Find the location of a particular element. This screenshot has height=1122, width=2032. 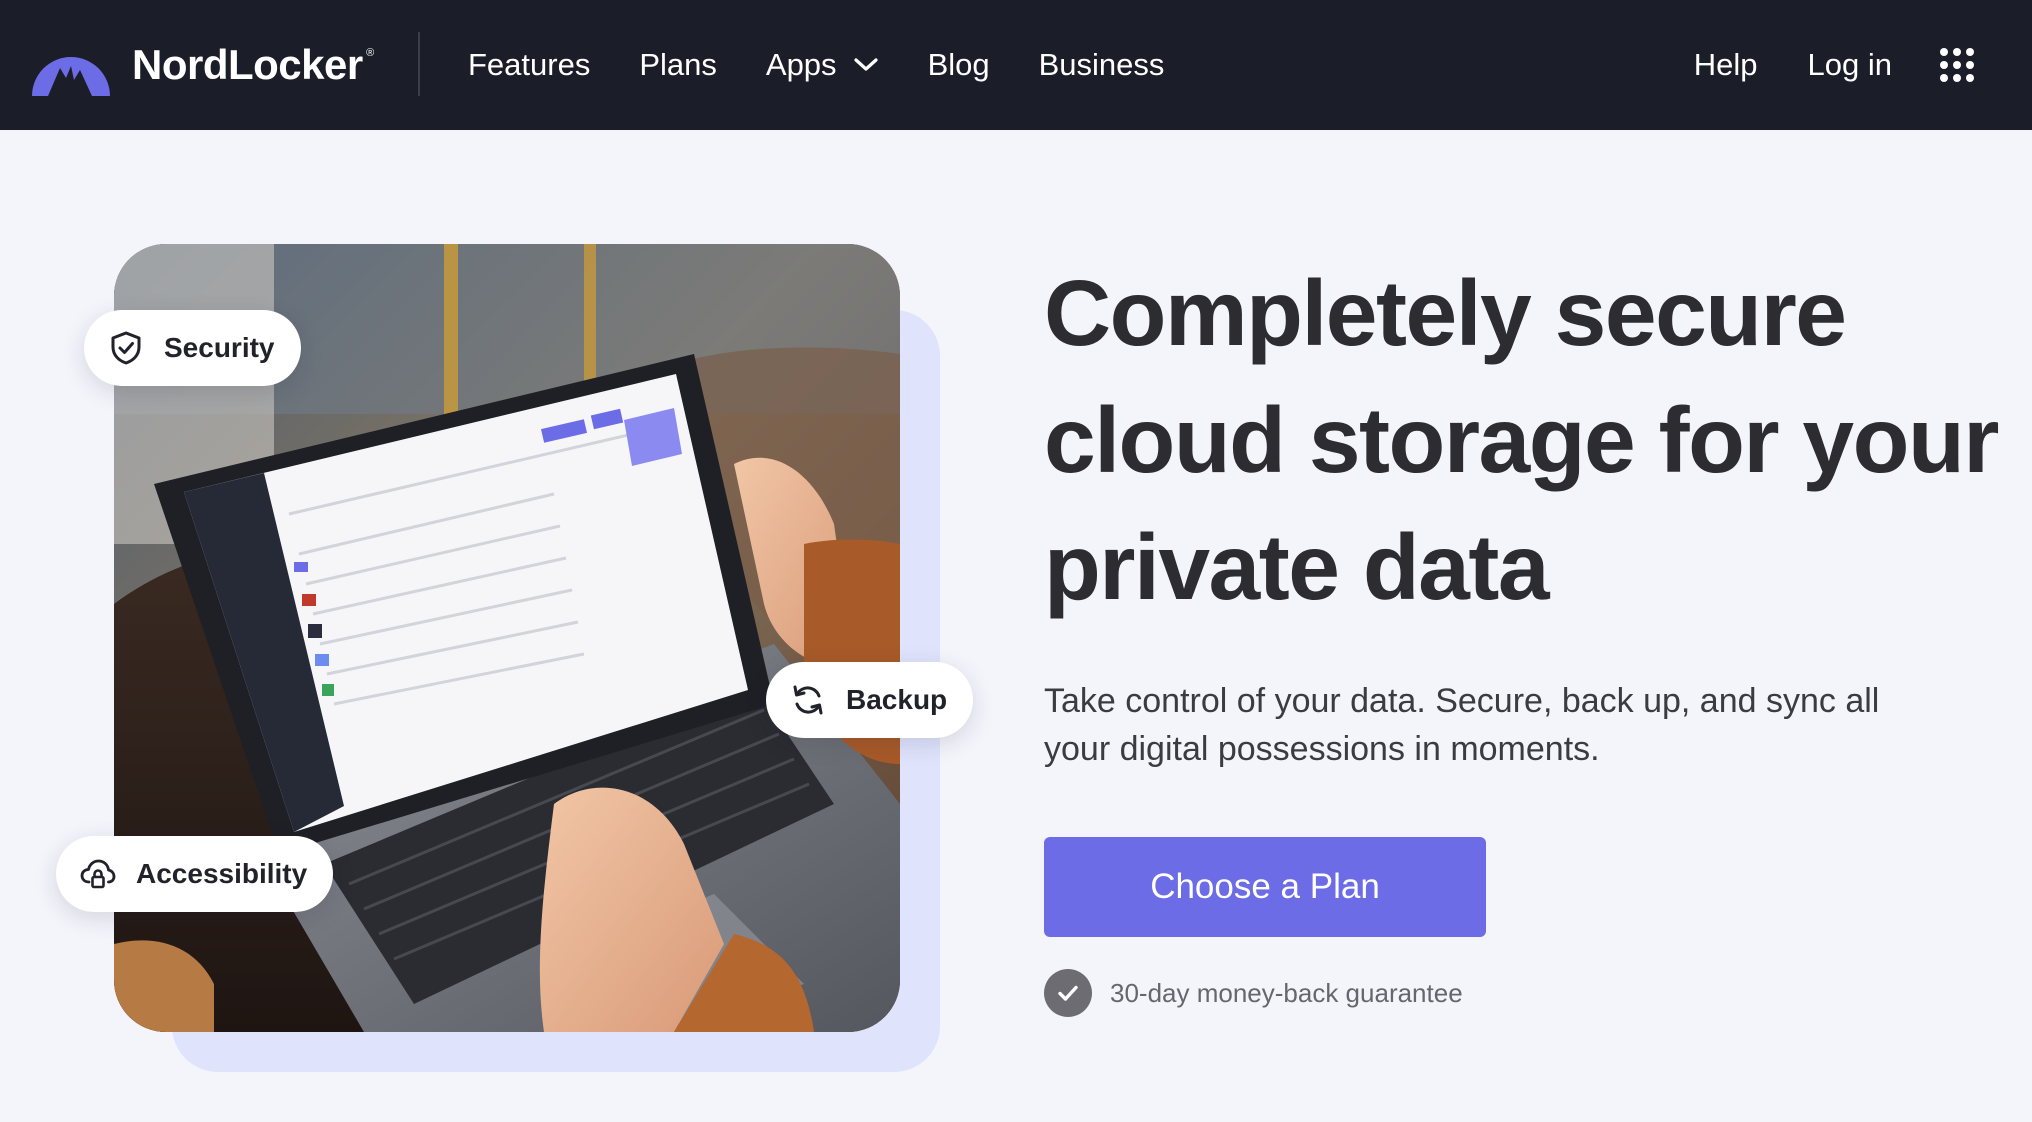

accessibility-badge: Accessibility is located at coordinates (195, 874).